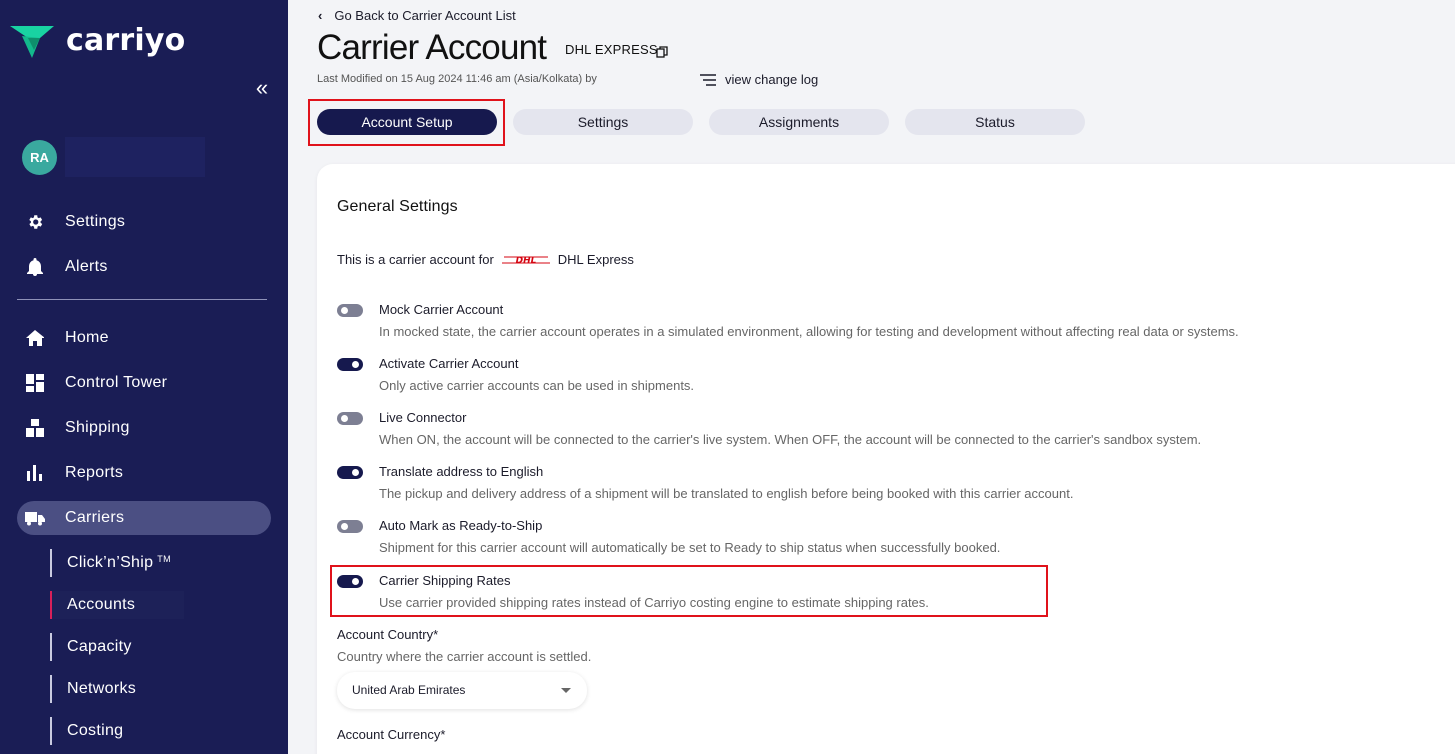 This screenshot has height=754, width=1455. What do you see at coordinates (397, 206) in the screenshot?
I see `section-title: General Settings` at bounding box center [397, 206].